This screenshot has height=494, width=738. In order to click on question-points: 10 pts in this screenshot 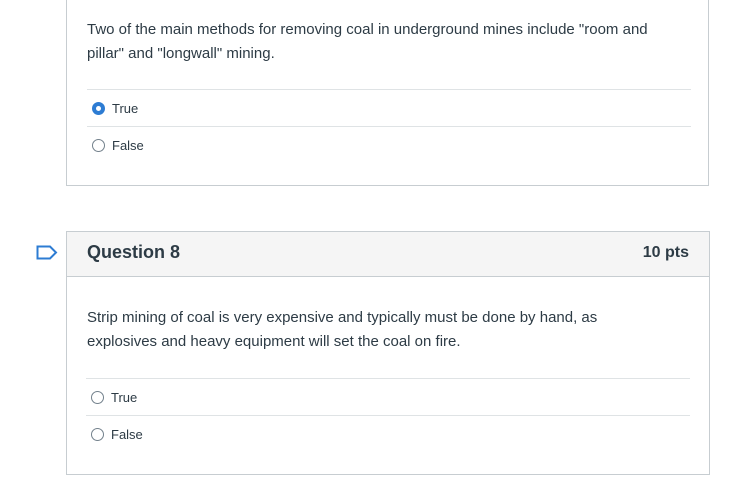, I will do `click(665, 252)`.